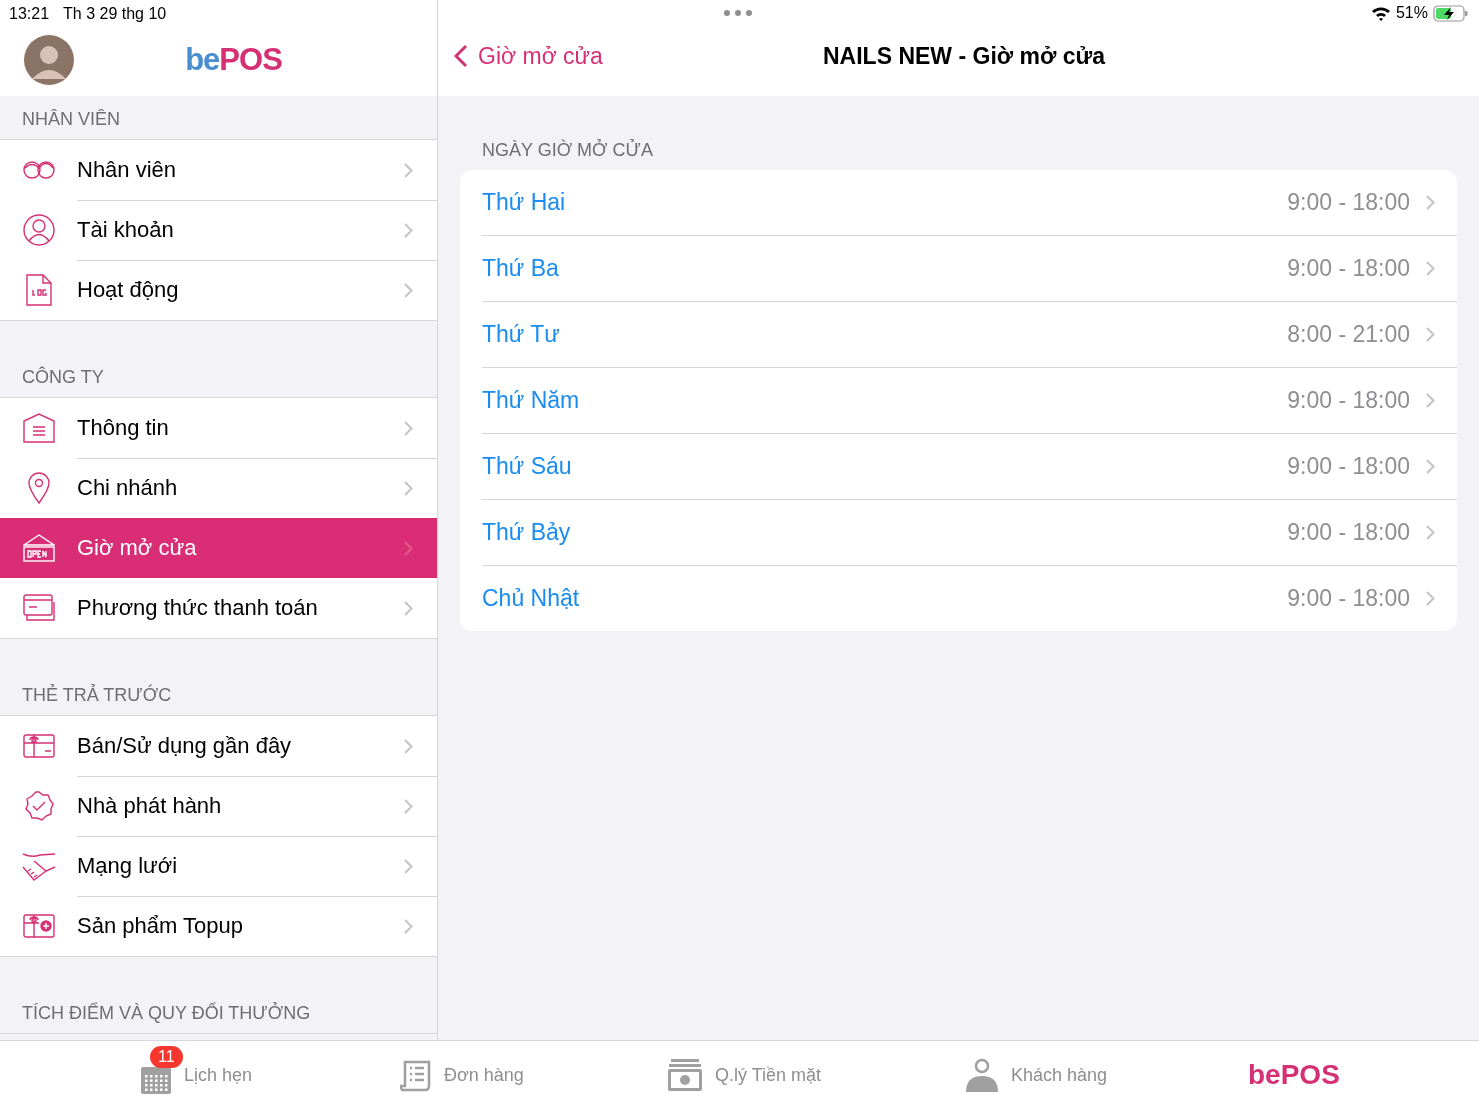 This screenshot has height=1109, width=1479. Describe the element at coordinates (218, 746) in the screenshot. I see `sidebar-item: Bán/Sử dụng gần đây` at that location.